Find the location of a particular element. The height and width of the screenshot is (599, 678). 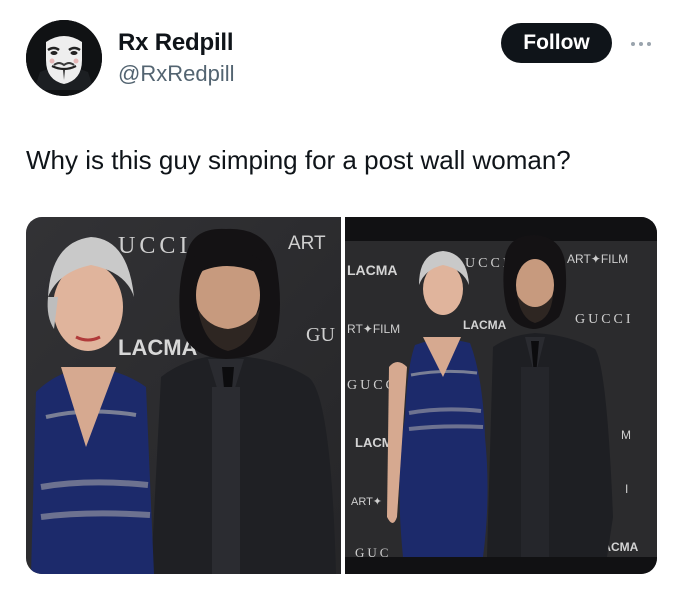

author-avatar is located at coordinates (64, 58).